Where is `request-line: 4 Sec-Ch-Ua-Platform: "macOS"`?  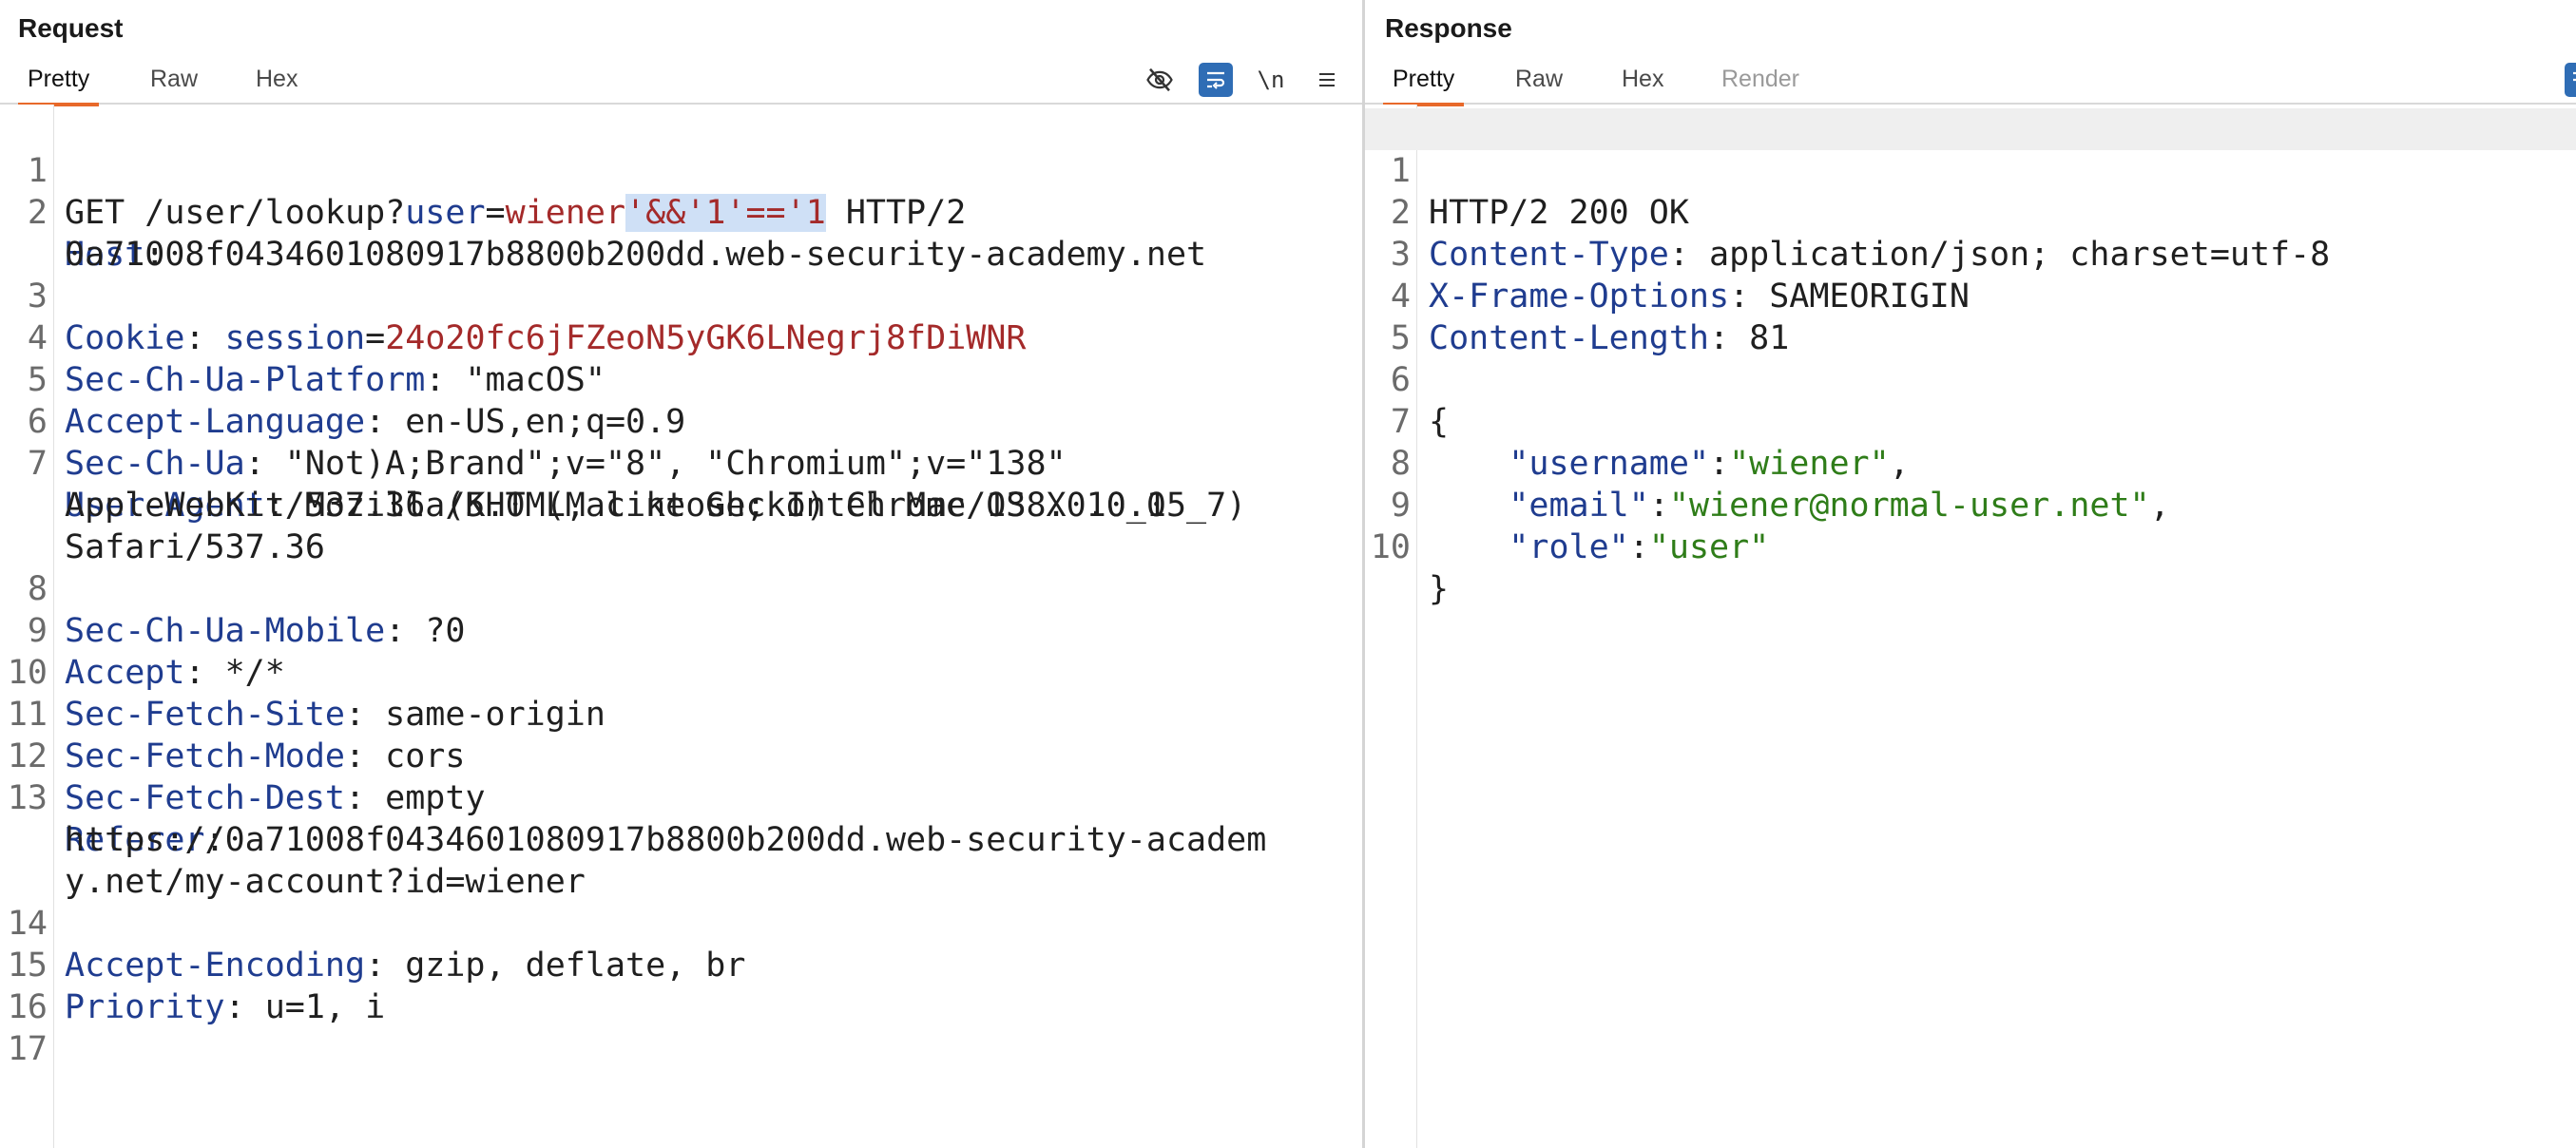 request-line: 4 Sec-Ch-Ua-Platform: "macOS" is located at coordinates (681, 337).